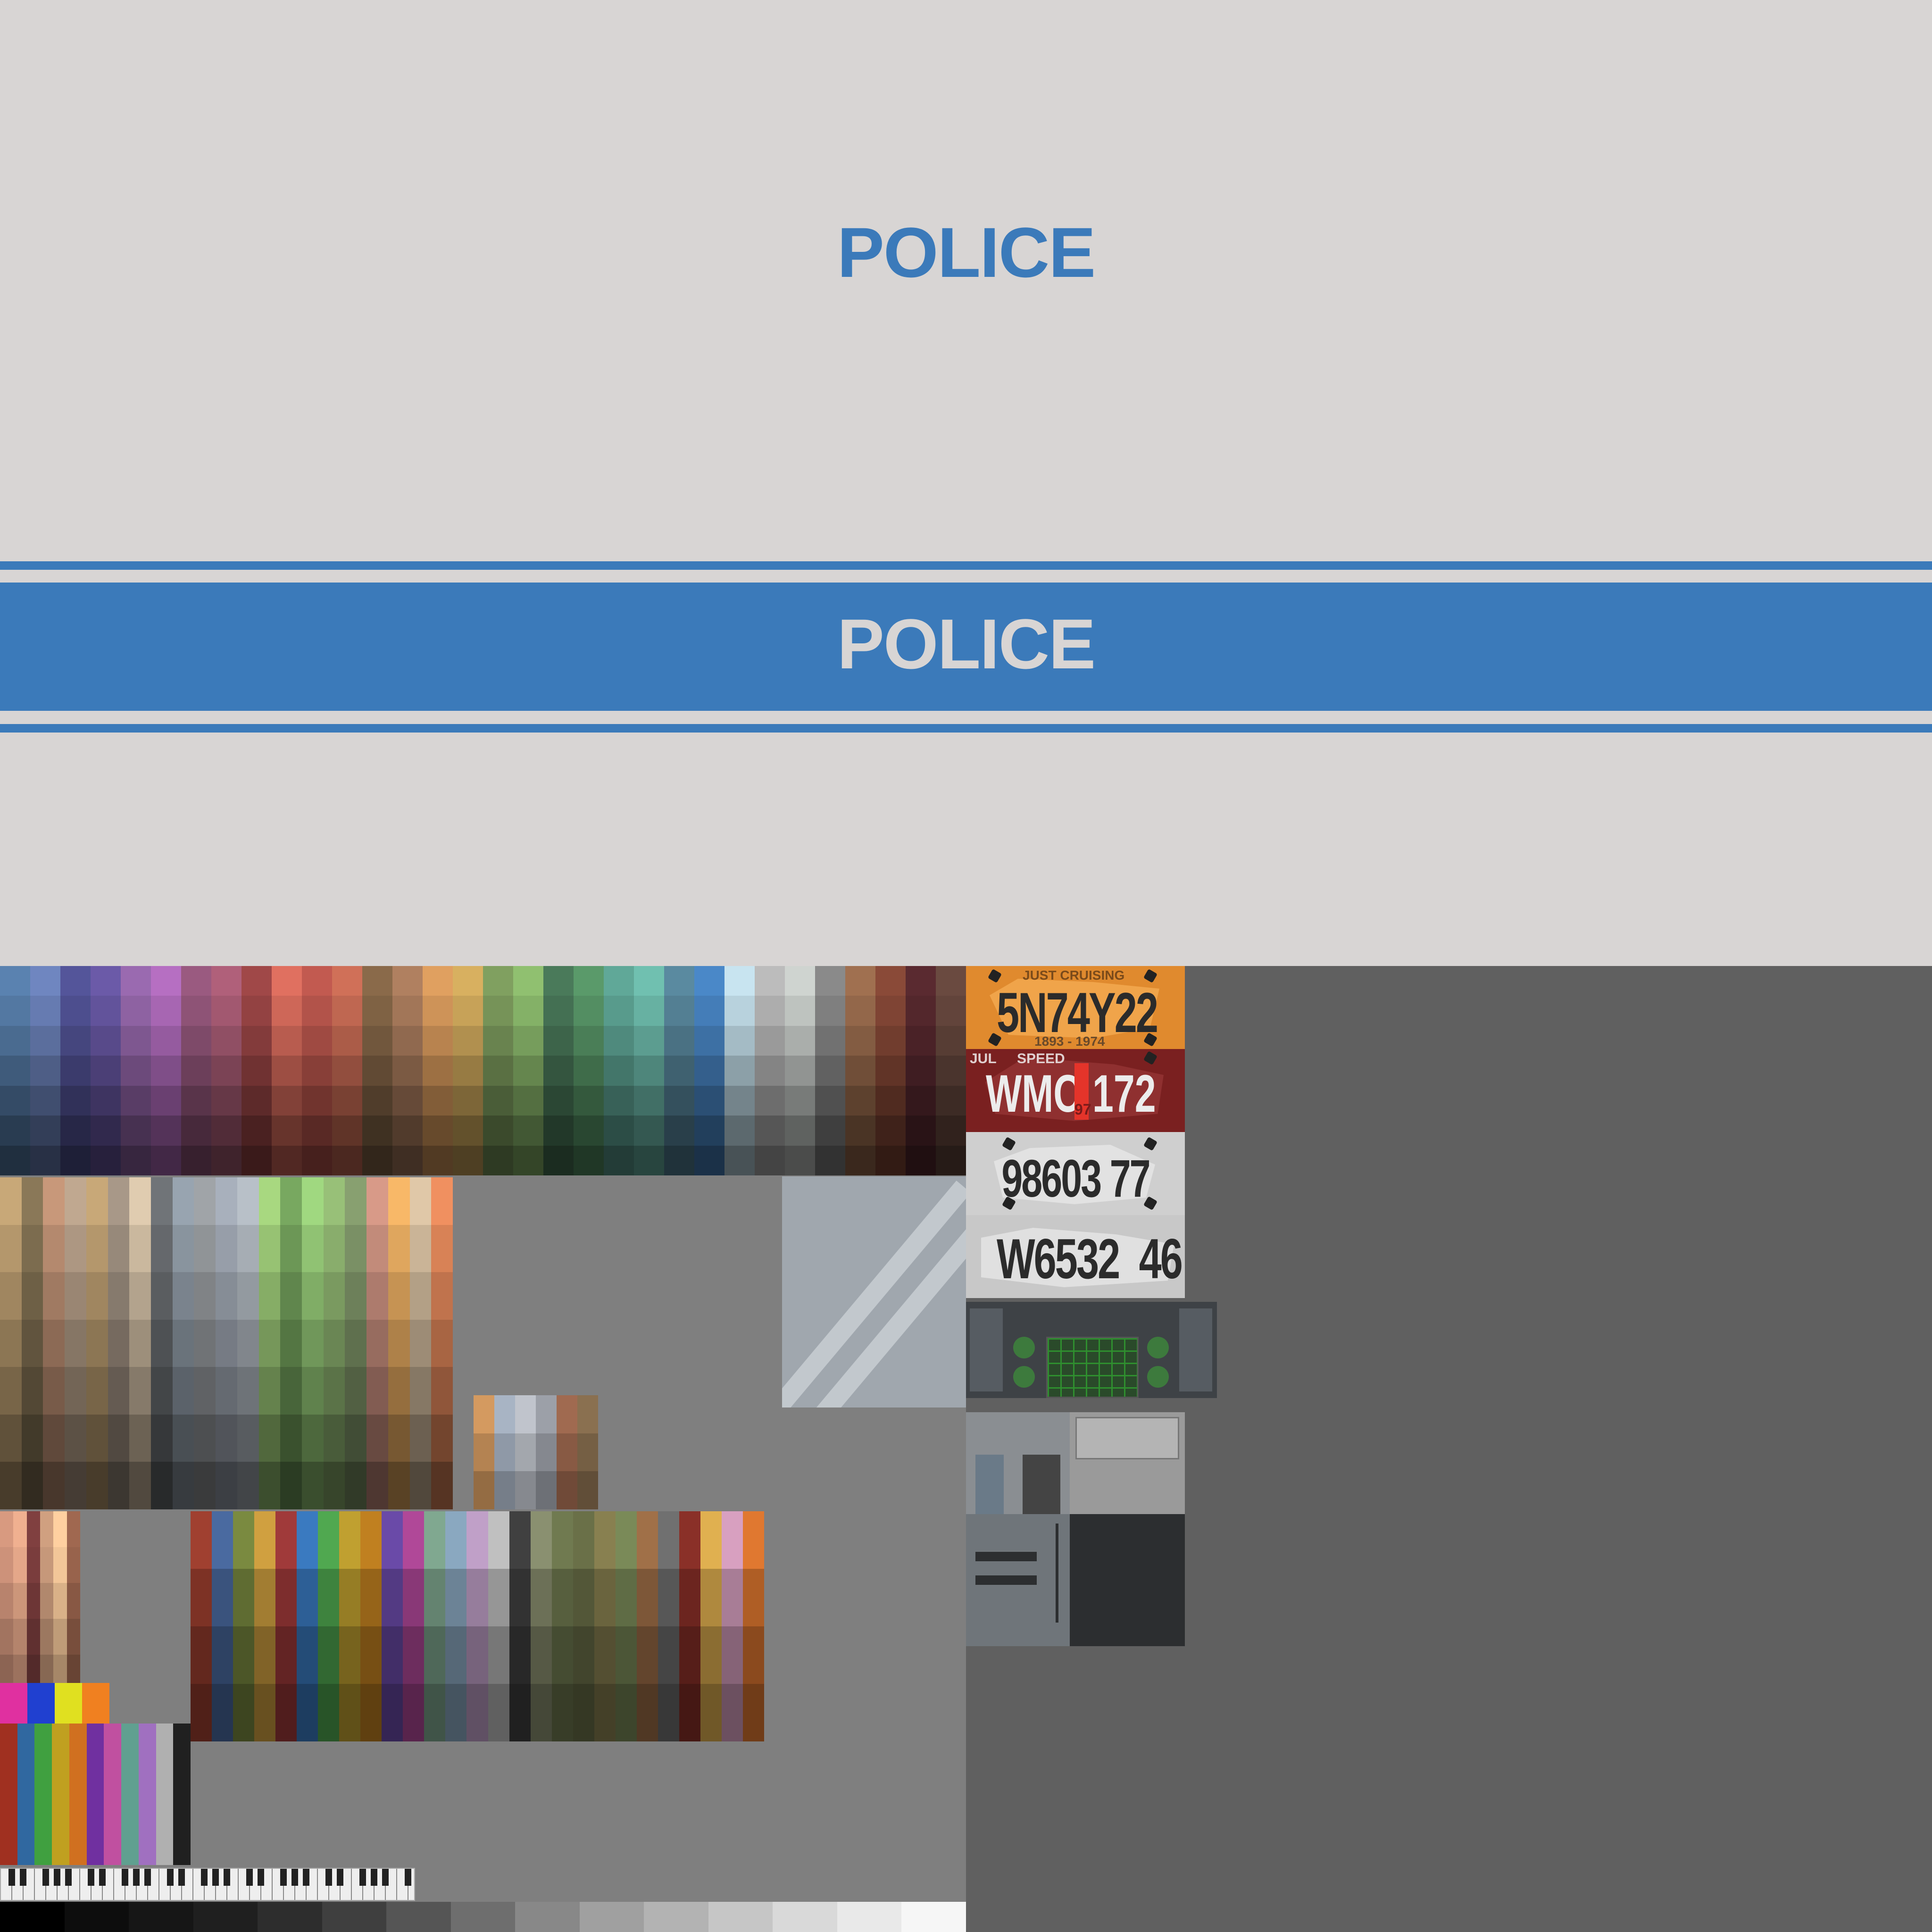 This screenshot has width=1932, height=1932. Describe the element at coordinates (1082, 1109) in the screenshot. I see `plate-tag-number: 97` at that location.